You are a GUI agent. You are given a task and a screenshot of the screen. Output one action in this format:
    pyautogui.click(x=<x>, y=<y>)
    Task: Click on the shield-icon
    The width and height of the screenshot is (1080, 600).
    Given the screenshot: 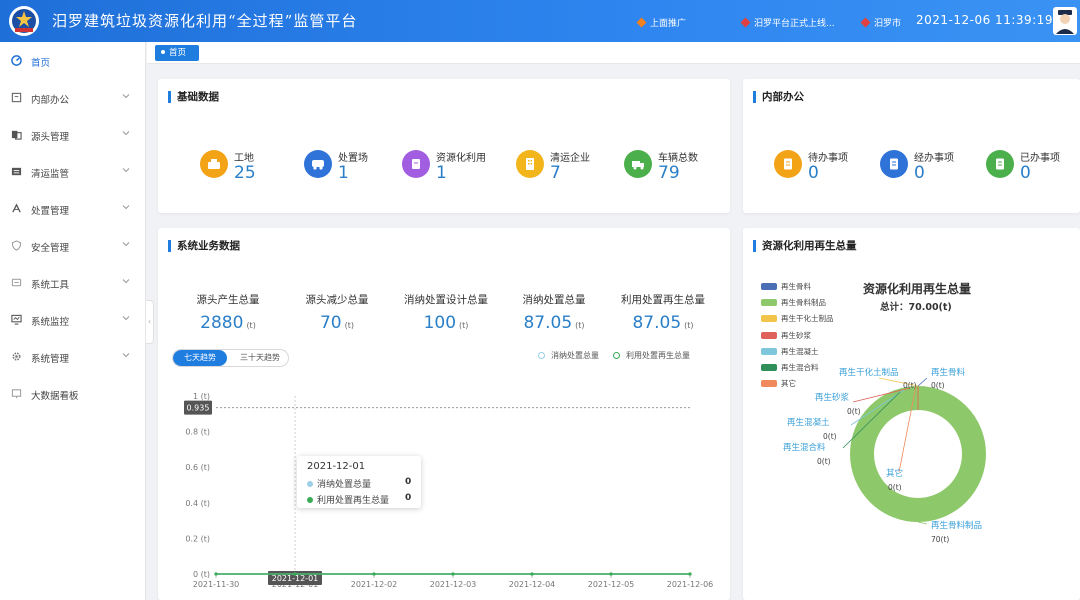 What is the action you would take?
    pyautogui.click(x=16, y=245)
    